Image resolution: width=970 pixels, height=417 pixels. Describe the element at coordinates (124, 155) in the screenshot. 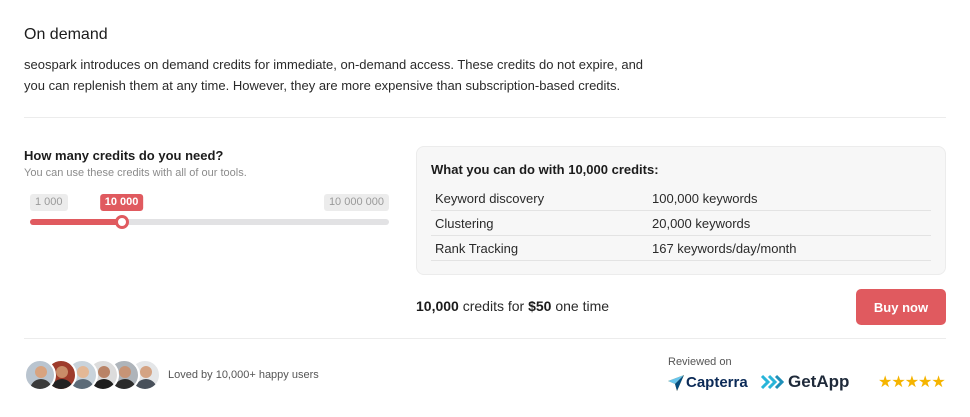

I see `credits-question: How many credits do you need?` at that location.